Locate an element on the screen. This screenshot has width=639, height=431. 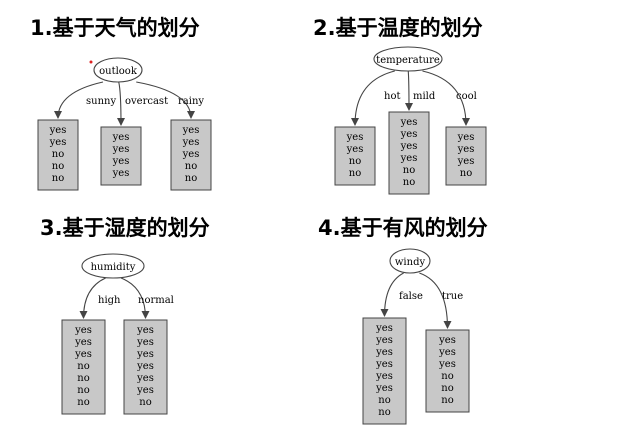
edge-label-false: false is located at coordinates (411, 296).